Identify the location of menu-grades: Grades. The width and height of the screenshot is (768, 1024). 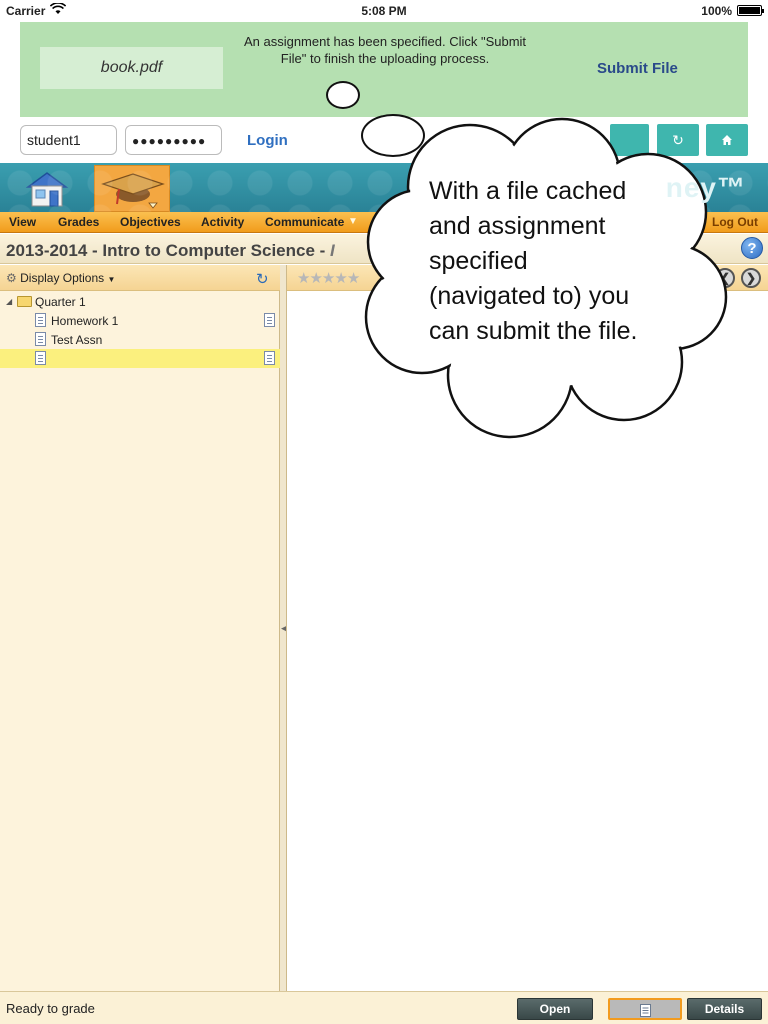
(78, 222).